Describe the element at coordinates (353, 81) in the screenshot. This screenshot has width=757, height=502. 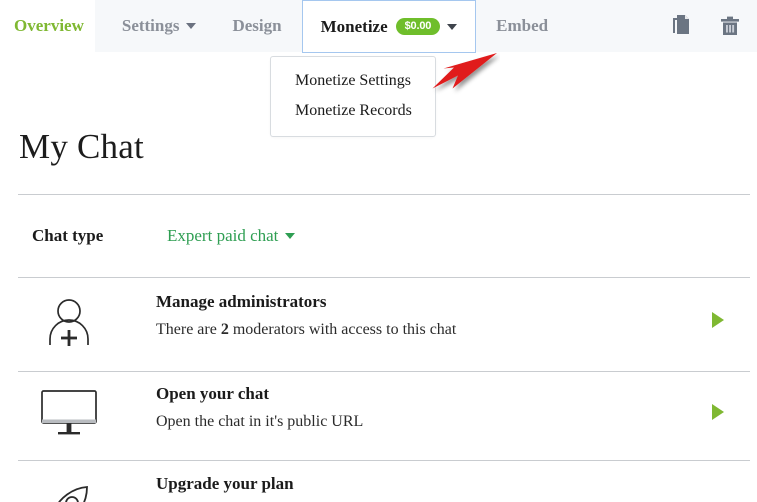
I see `menu-item-monetize-settings: Monetize Settings` at that location.